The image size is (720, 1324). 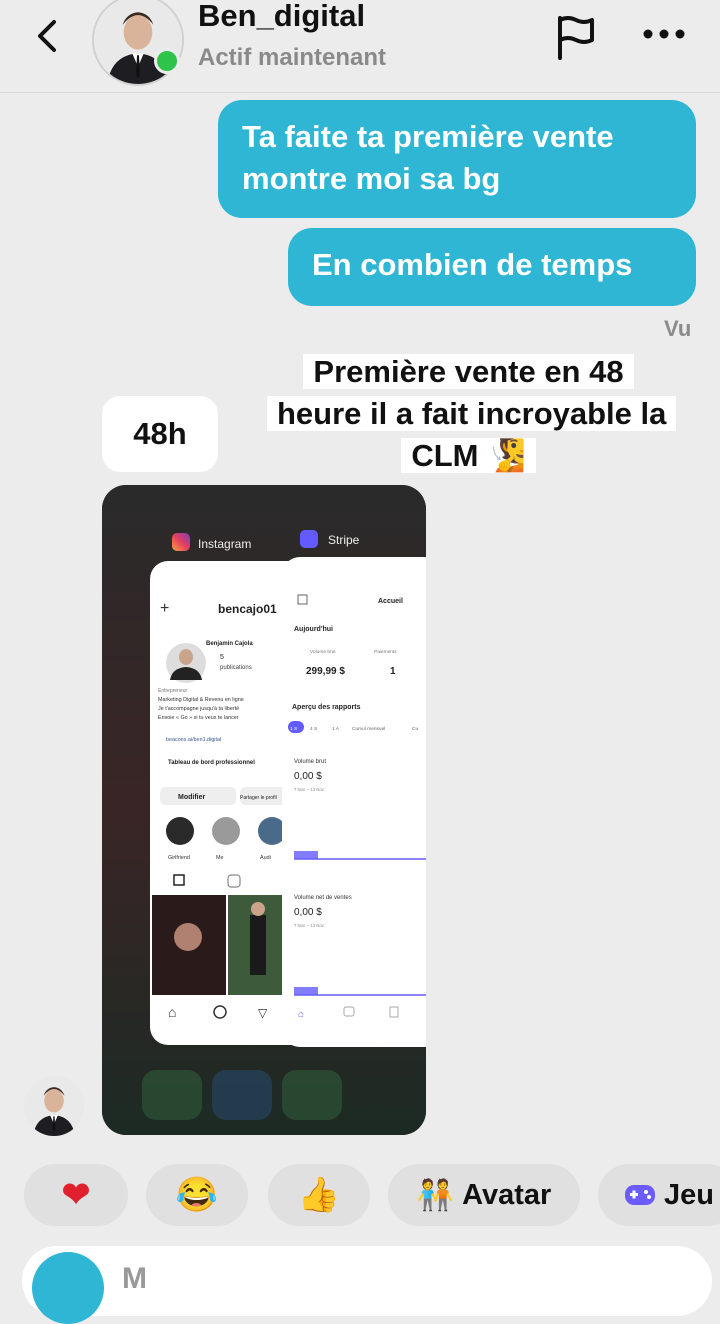 I want to click on ig-highlight-label: Audi, so click(x=265, y=858).